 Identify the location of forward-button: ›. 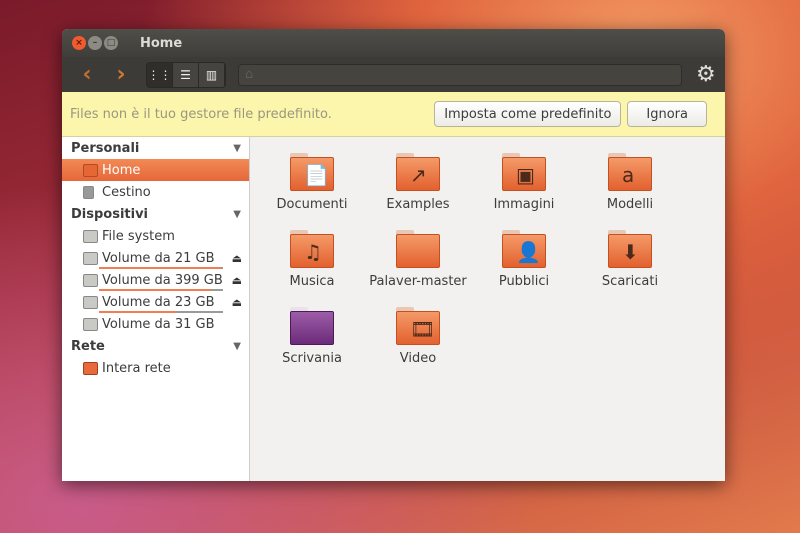
(121, 74).